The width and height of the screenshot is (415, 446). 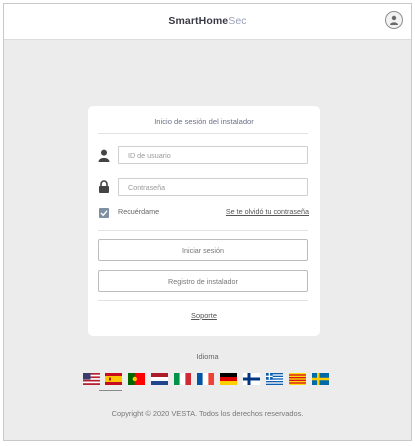 I want to click on flag-us-icon, so click(x=91, y=379).